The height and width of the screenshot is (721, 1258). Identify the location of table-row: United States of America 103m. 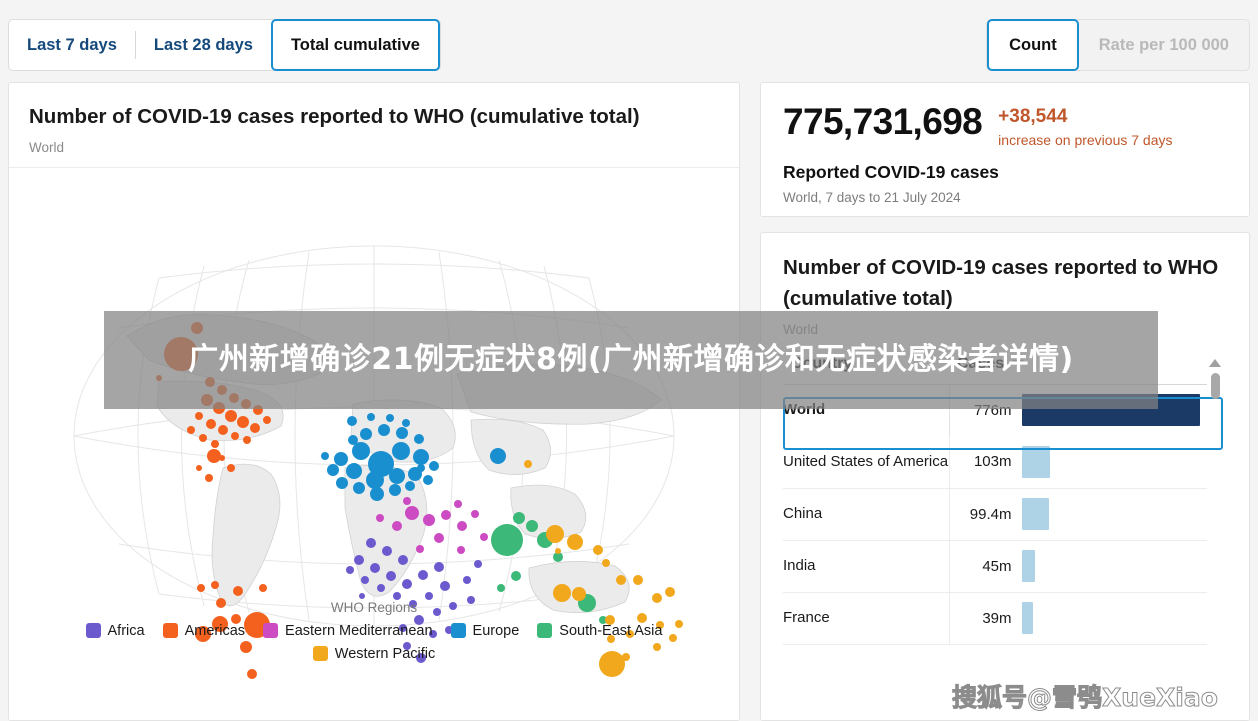
(995, 462).